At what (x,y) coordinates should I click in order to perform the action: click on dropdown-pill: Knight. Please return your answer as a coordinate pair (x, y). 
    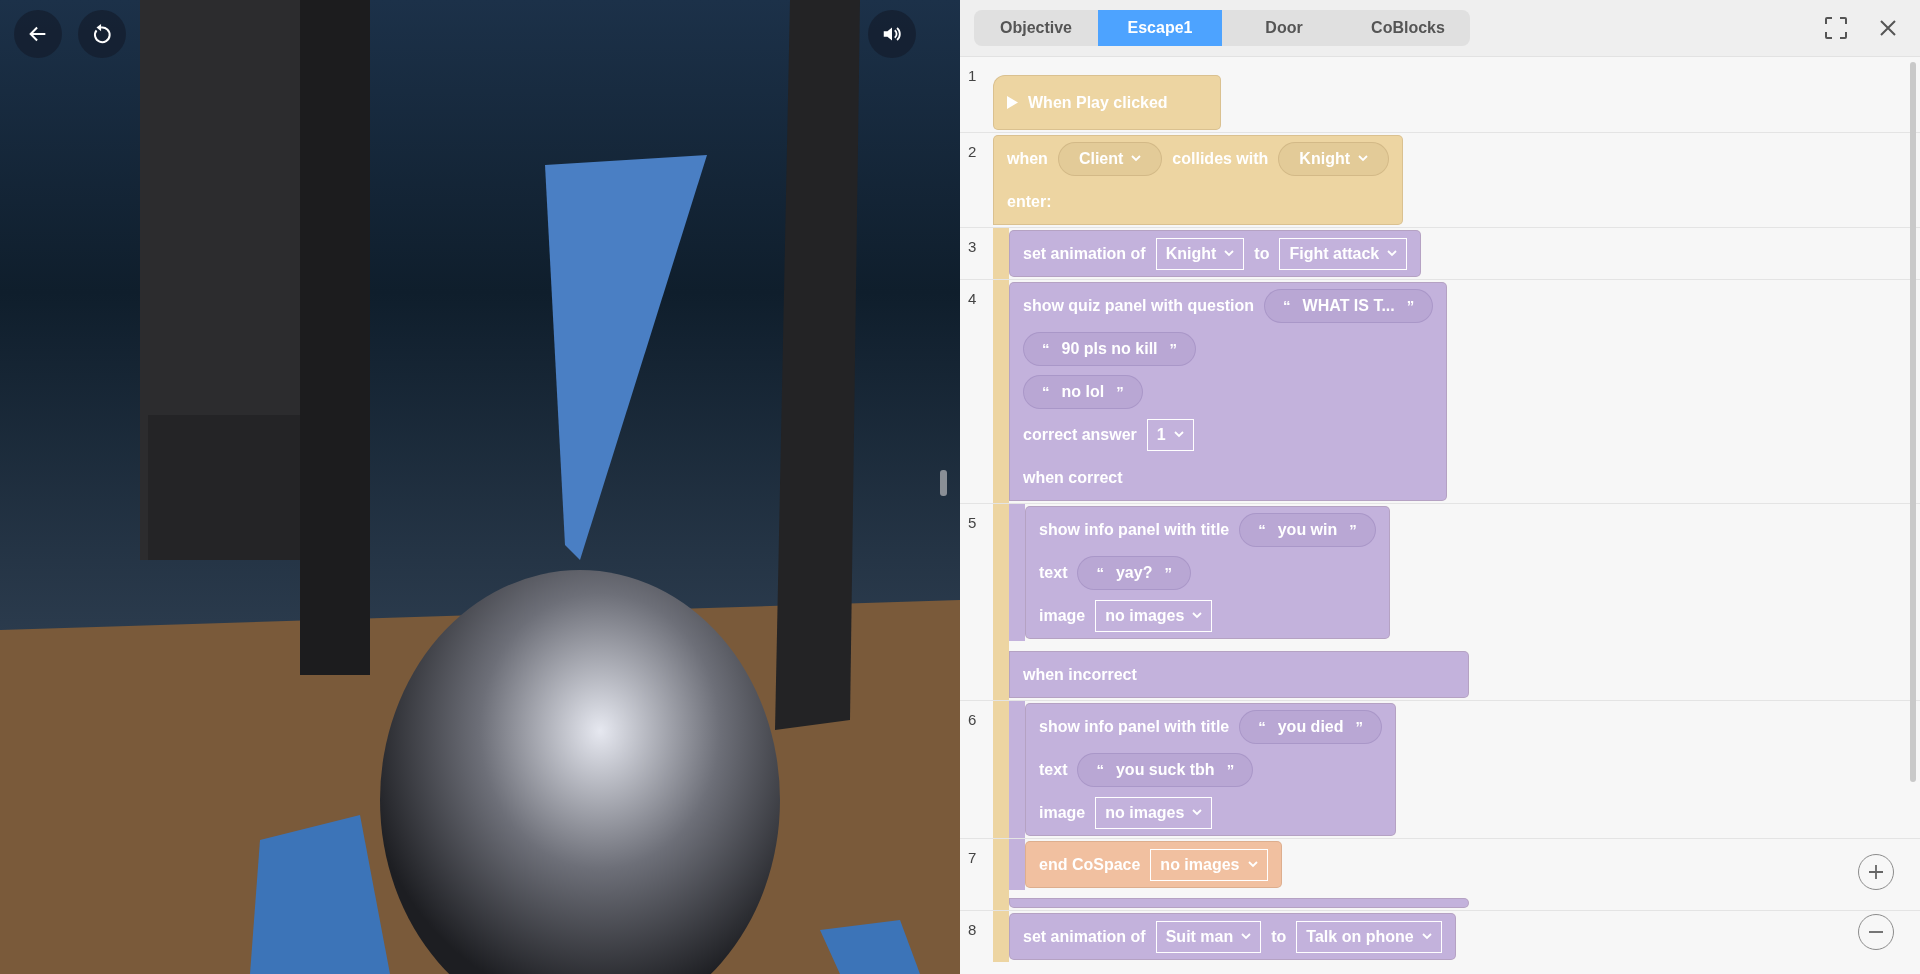
    Looking at the image, I should click on (1333, 158).